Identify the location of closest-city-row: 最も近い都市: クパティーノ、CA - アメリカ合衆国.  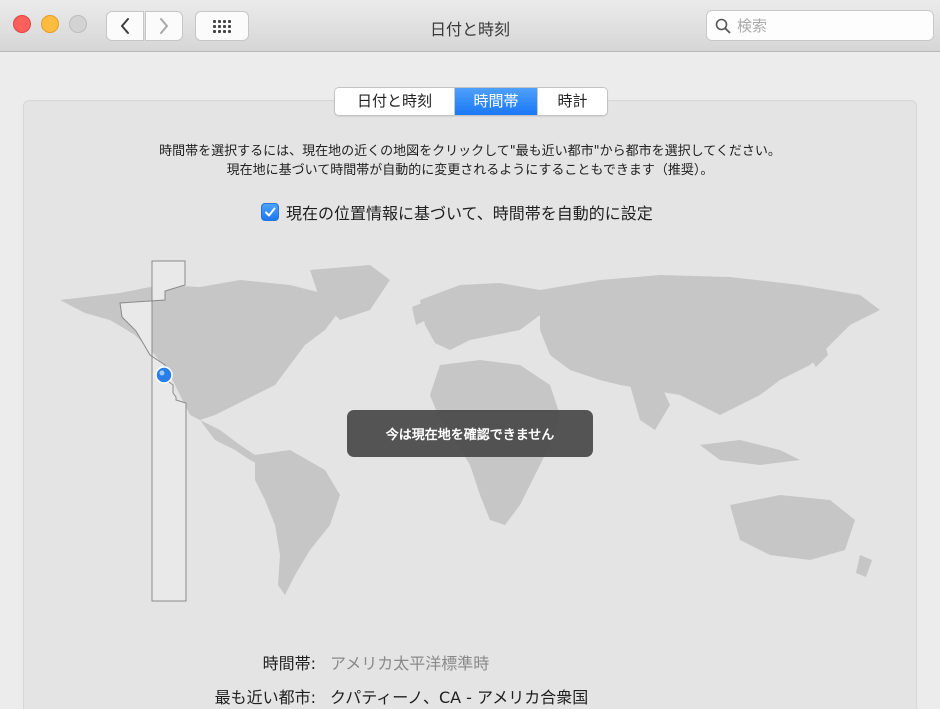
(294, 696).